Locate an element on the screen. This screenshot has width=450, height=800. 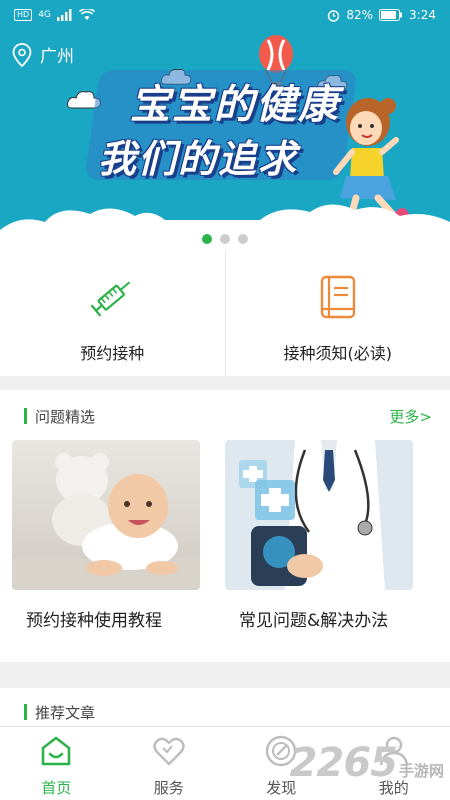
city-name: 广州 is located at coordinates (57, 57).